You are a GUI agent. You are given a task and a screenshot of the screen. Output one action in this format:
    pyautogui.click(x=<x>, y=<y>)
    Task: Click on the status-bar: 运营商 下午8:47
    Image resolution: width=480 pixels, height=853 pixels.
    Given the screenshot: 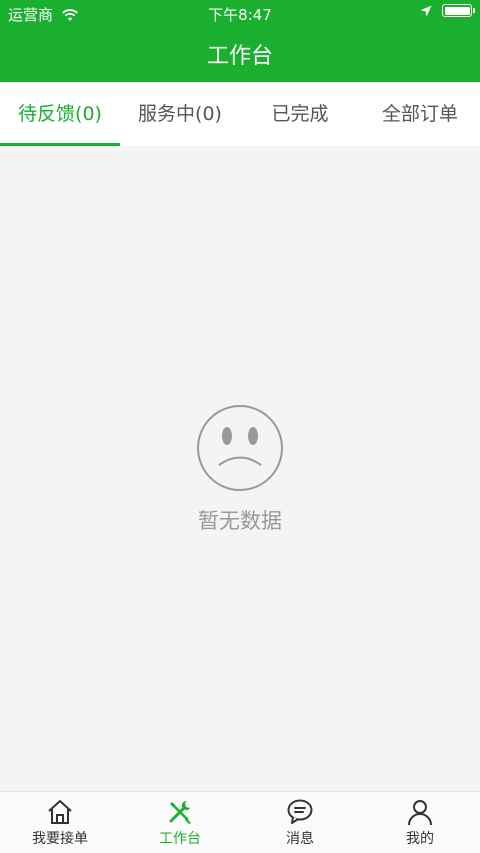 What is the action you would take?
    pyautogui.click(x=240, y=13)
    